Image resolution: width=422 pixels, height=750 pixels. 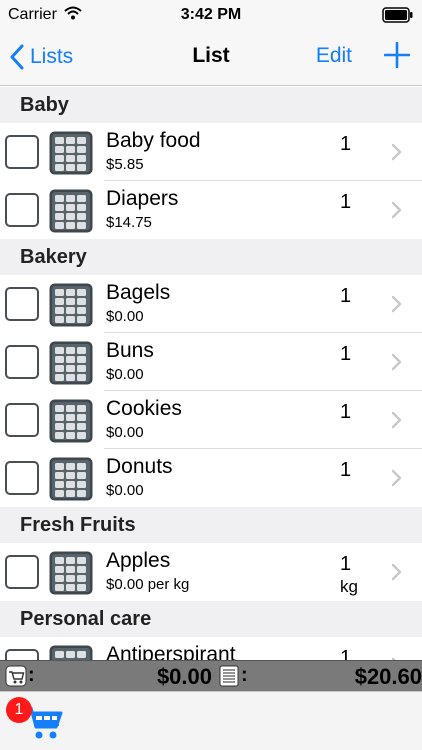 I want to click on cart-total-value: $0.00, so click(x=184, y=676).